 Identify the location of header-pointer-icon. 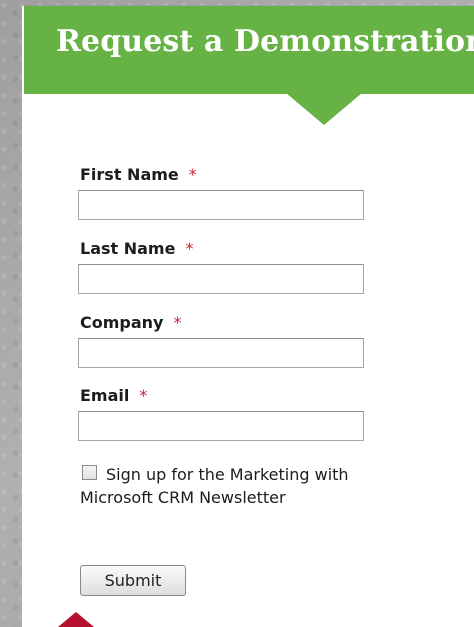
(324, 109).